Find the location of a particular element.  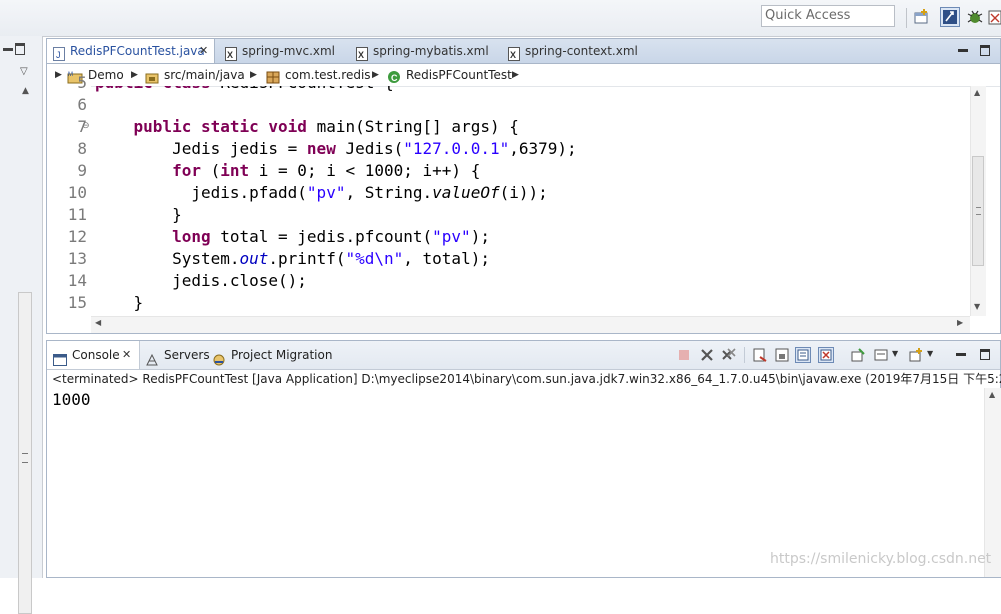

line-number: 9 is located at coordinates (82, 170).